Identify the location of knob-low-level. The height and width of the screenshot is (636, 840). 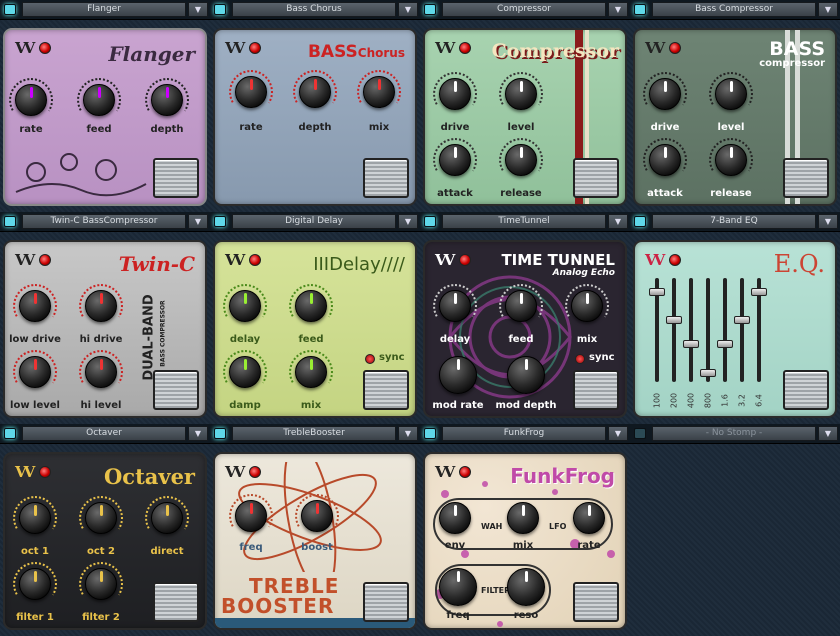
(35, 372).